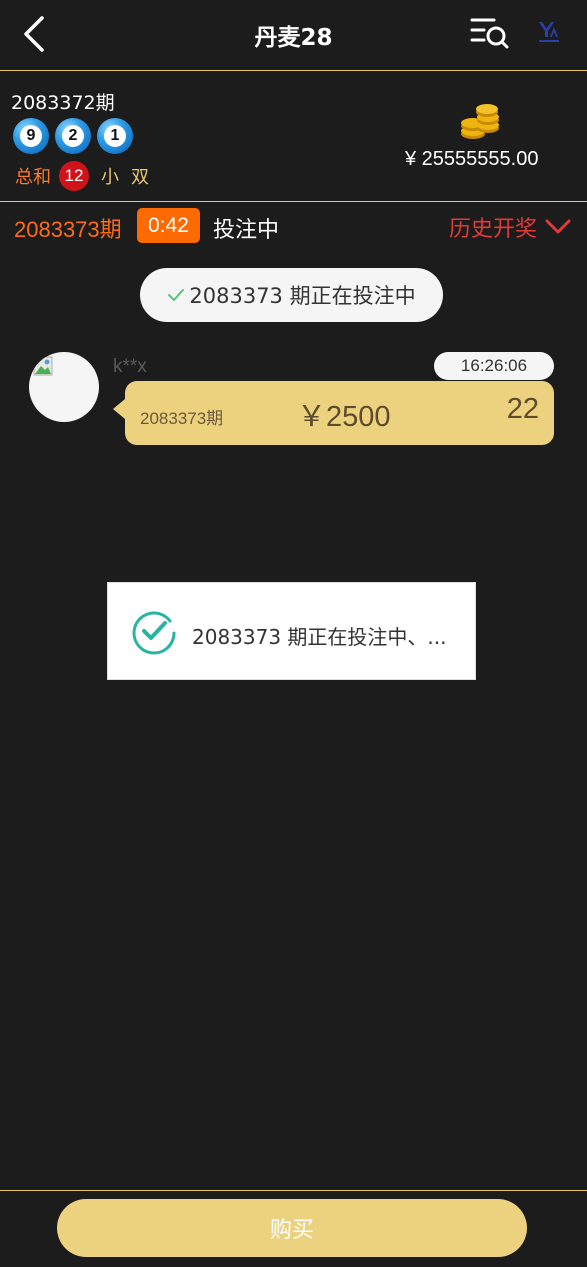  I want to click on last-period-label: 2083372期, so click(63, 103).